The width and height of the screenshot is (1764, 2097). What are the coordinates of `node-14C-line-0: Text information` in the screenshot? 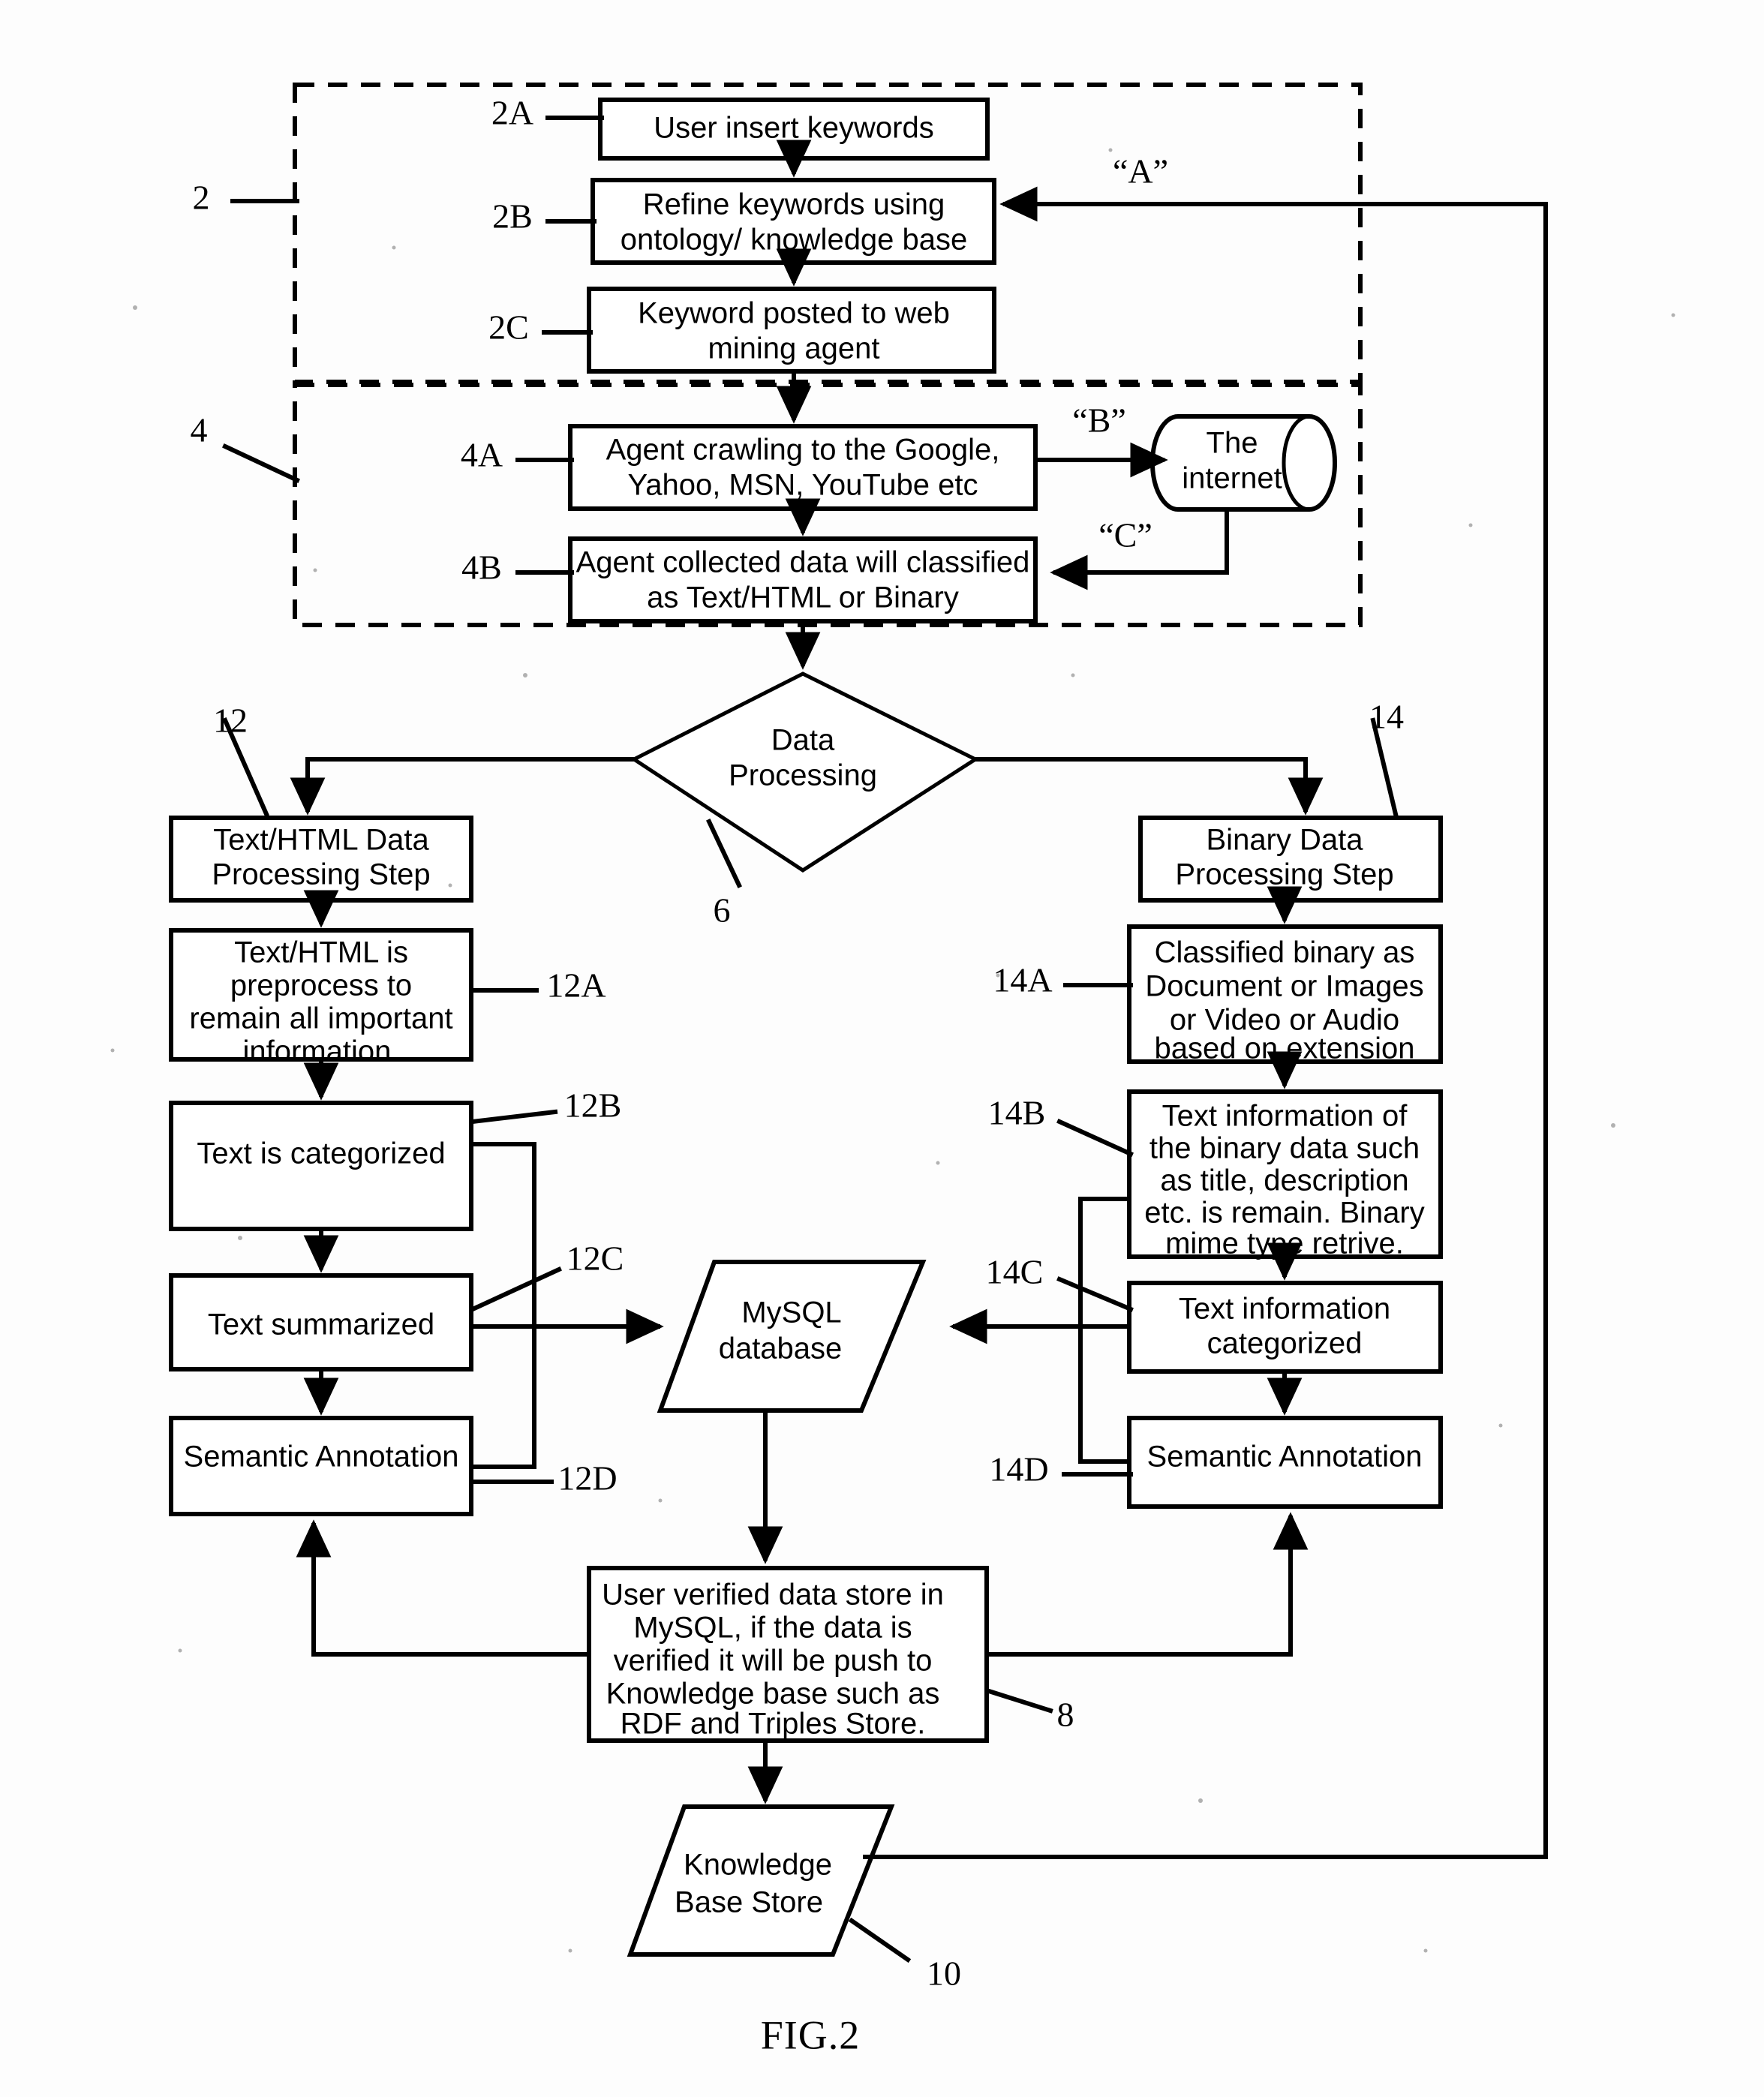 It's located at (1284, 1309).